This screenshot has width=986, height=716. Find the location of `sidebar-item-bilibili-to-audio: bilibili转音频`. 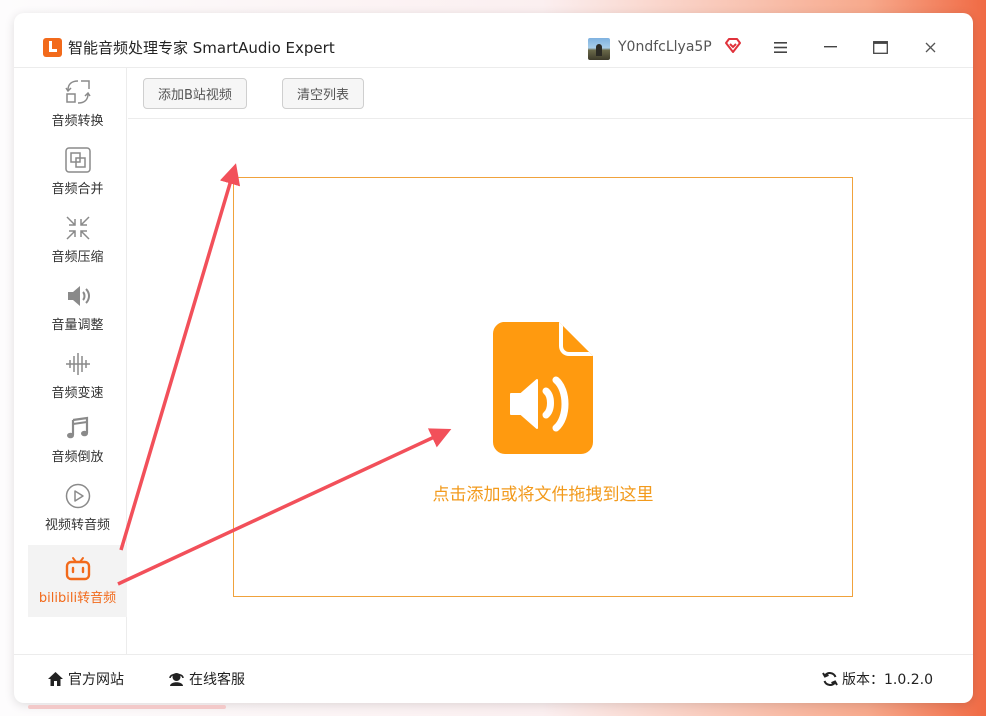

sidebar-item-bilibili-to-audio: bilibili转音频 is located at coordinates (77, 581).